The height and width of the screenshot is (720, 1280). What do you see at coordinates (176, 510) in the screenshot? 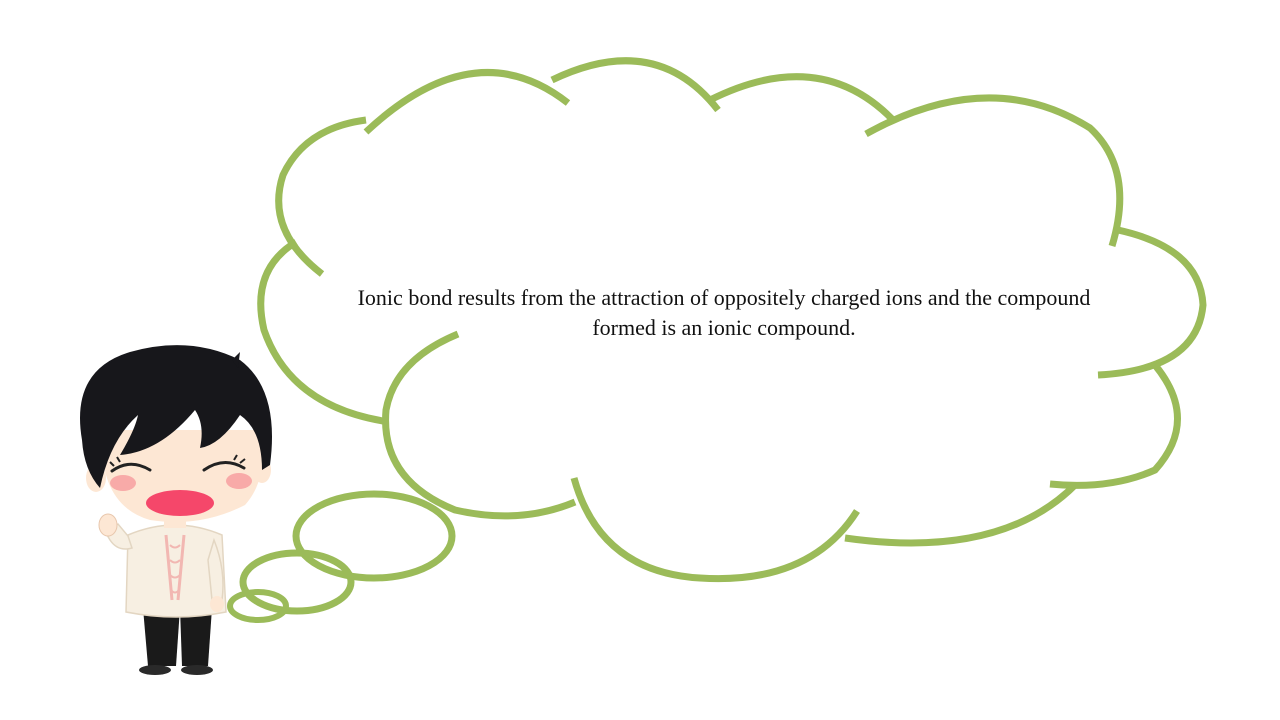
I see `thinking-boy-icon` at bounding box center [176, 510].